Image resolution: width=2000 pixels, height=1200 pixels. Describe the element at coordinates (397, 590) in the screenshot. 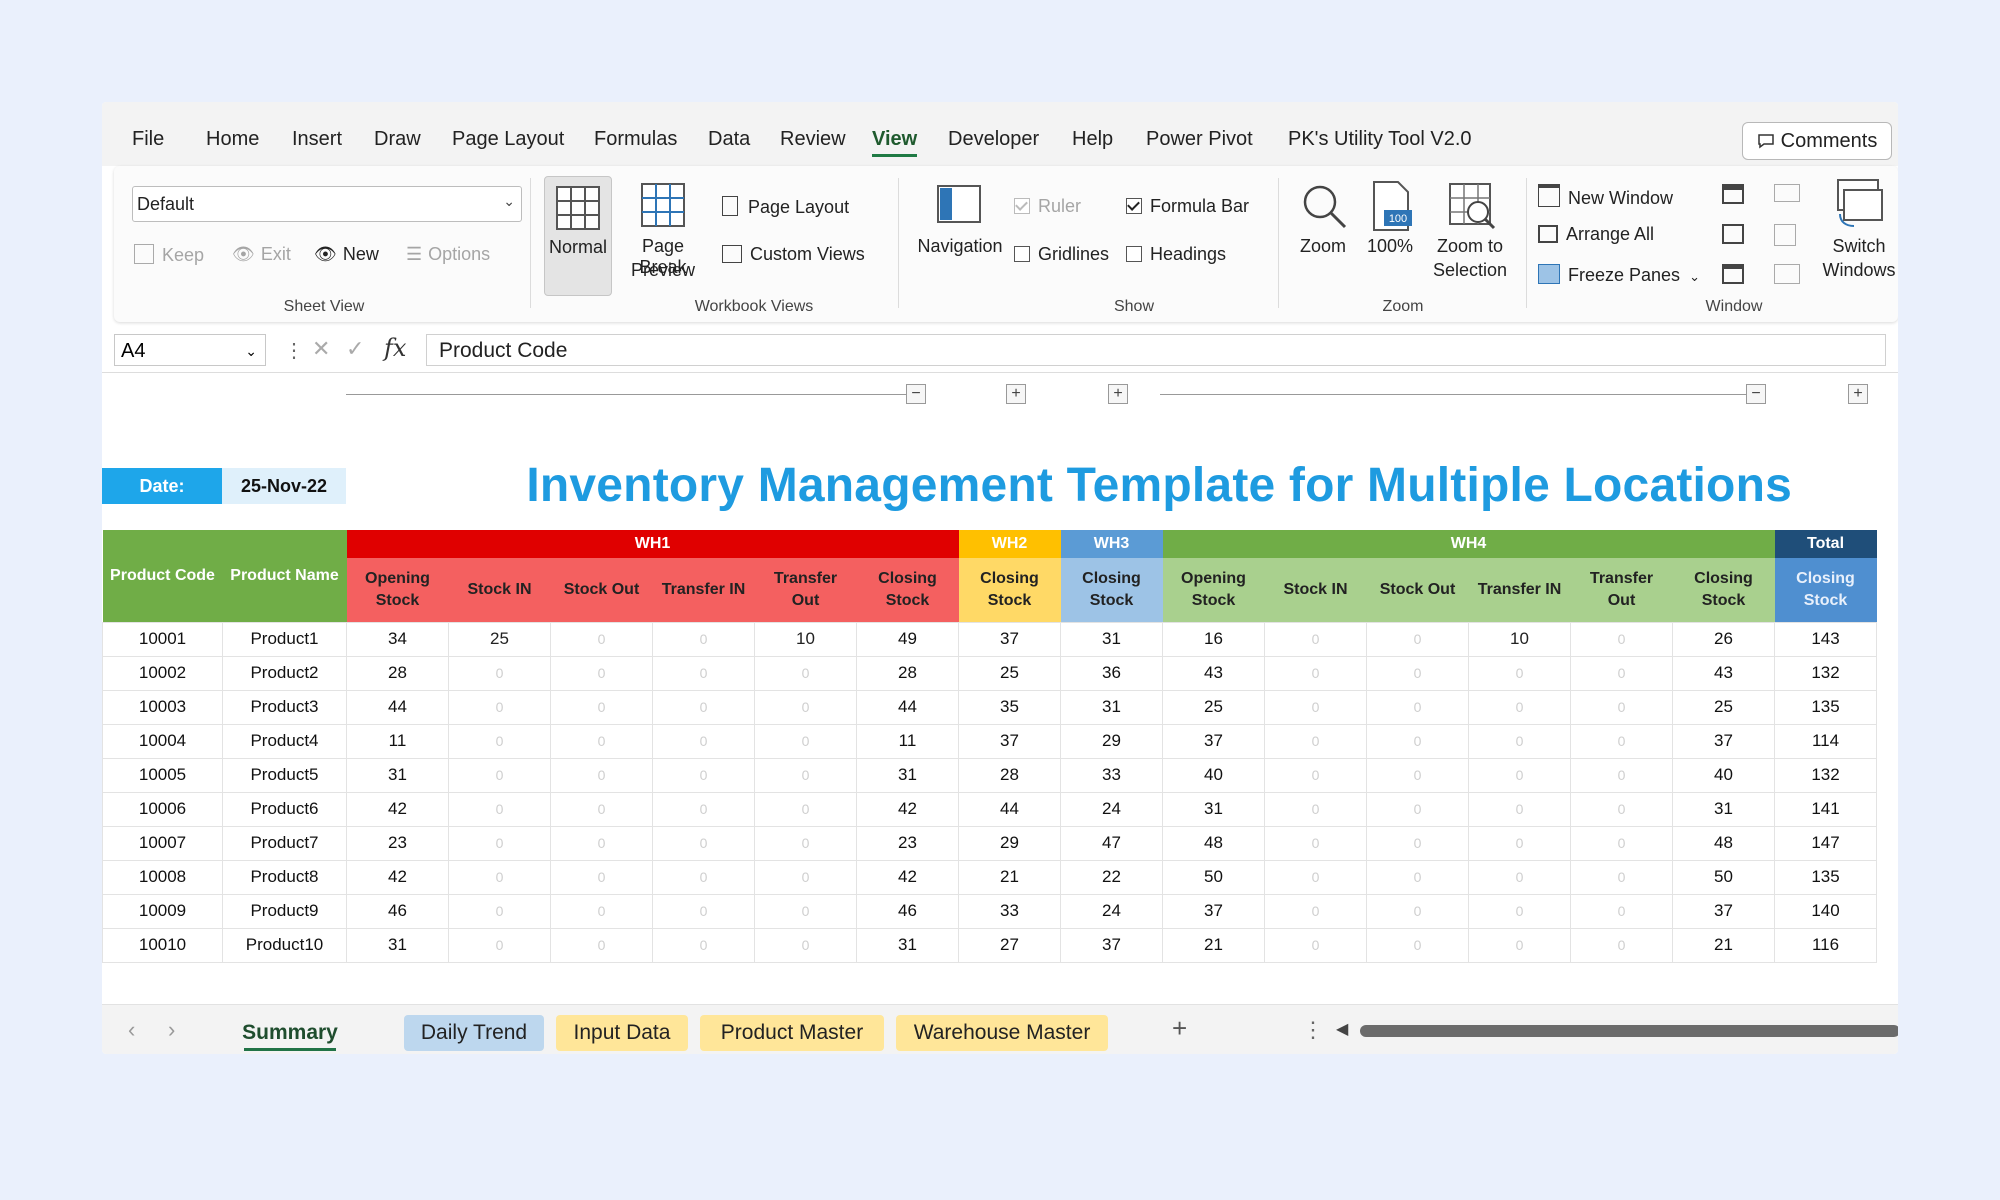

I see `header-wh1-opening-stock: Opening Stock` at that location.